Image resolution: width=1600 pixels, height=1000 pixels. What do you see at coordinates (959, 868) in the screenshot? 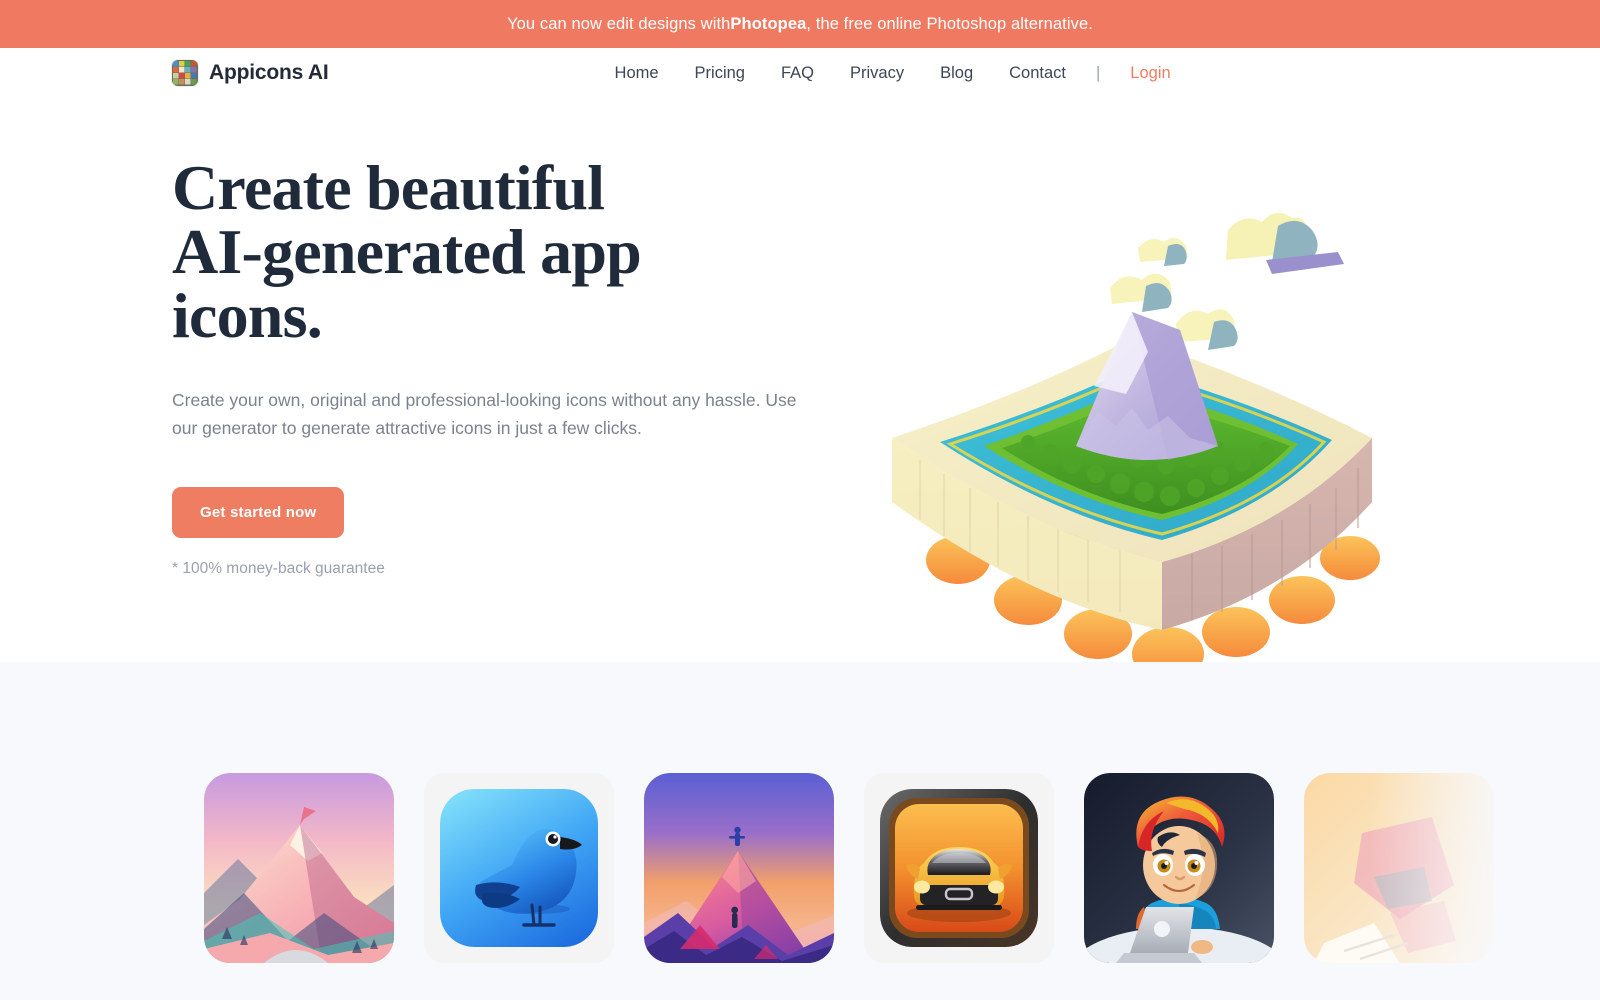
I see `yellow-sports-car-icon` at bounding box center [959, 868].